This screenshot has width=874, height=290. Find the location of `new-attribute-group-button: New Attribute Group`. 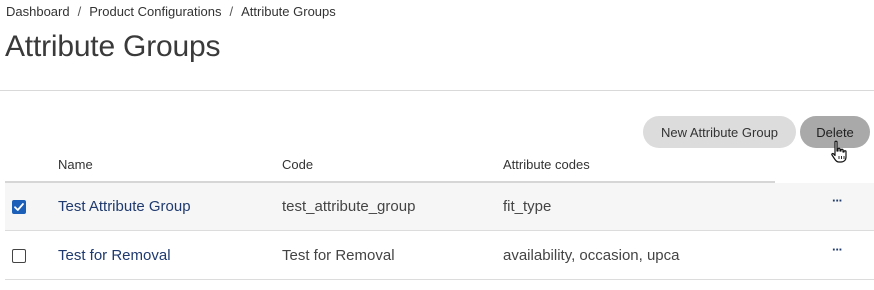

new-attribute-group-button: New Attribute Group is located at coordinates (719, 132).